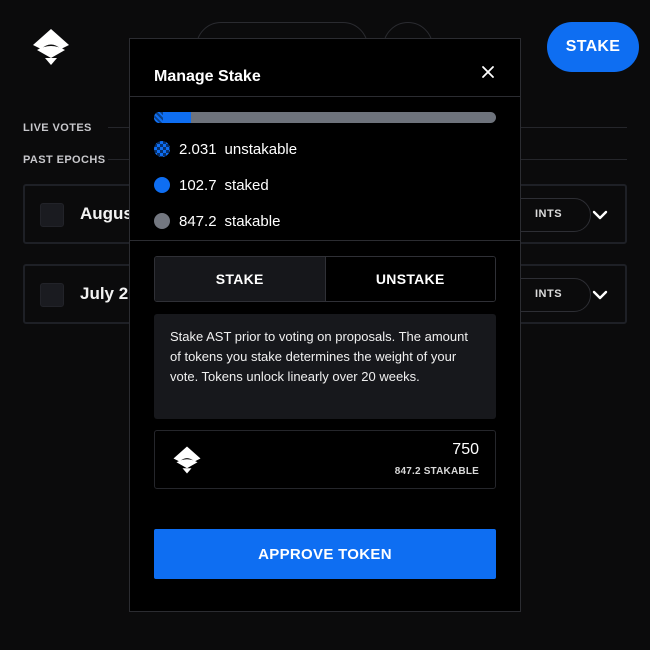  I want to click on stakable-label: stakable, so click(252, 221).